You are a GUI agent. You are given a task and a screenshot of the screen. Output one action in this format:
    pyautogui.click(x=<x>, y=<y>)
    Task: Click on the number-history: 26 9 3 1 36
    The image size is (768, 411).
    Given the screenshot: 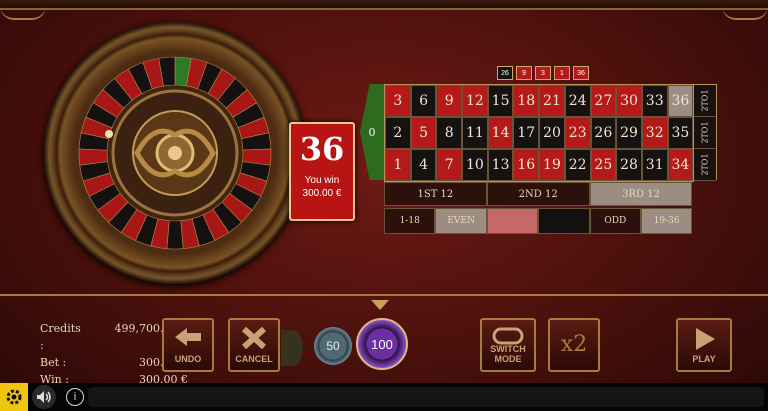 What is the action you would take?
    pyautogui.click(x=543, y=73)
    